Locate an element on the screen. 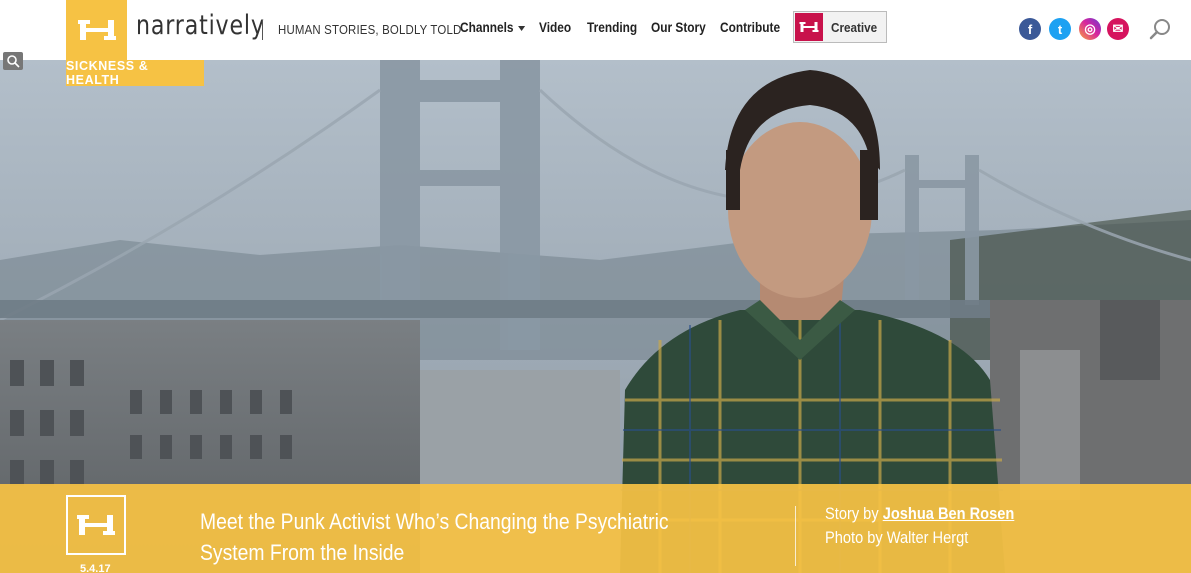 The height and width of the screenshot is (573, 1191). nav-channels: Channels is located at coordinates (492, 27).